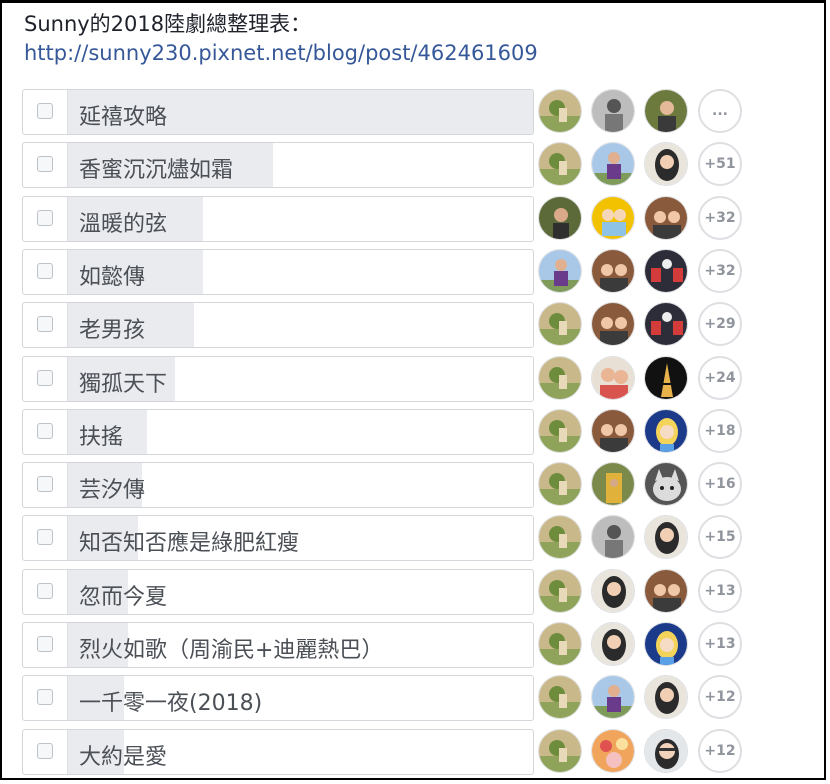 This screenshot has height=784, width=830. Describe the element at coordinates (278, 698) in the screenshot. I see `poll-option: 一千零一夜(2018)` at that location.